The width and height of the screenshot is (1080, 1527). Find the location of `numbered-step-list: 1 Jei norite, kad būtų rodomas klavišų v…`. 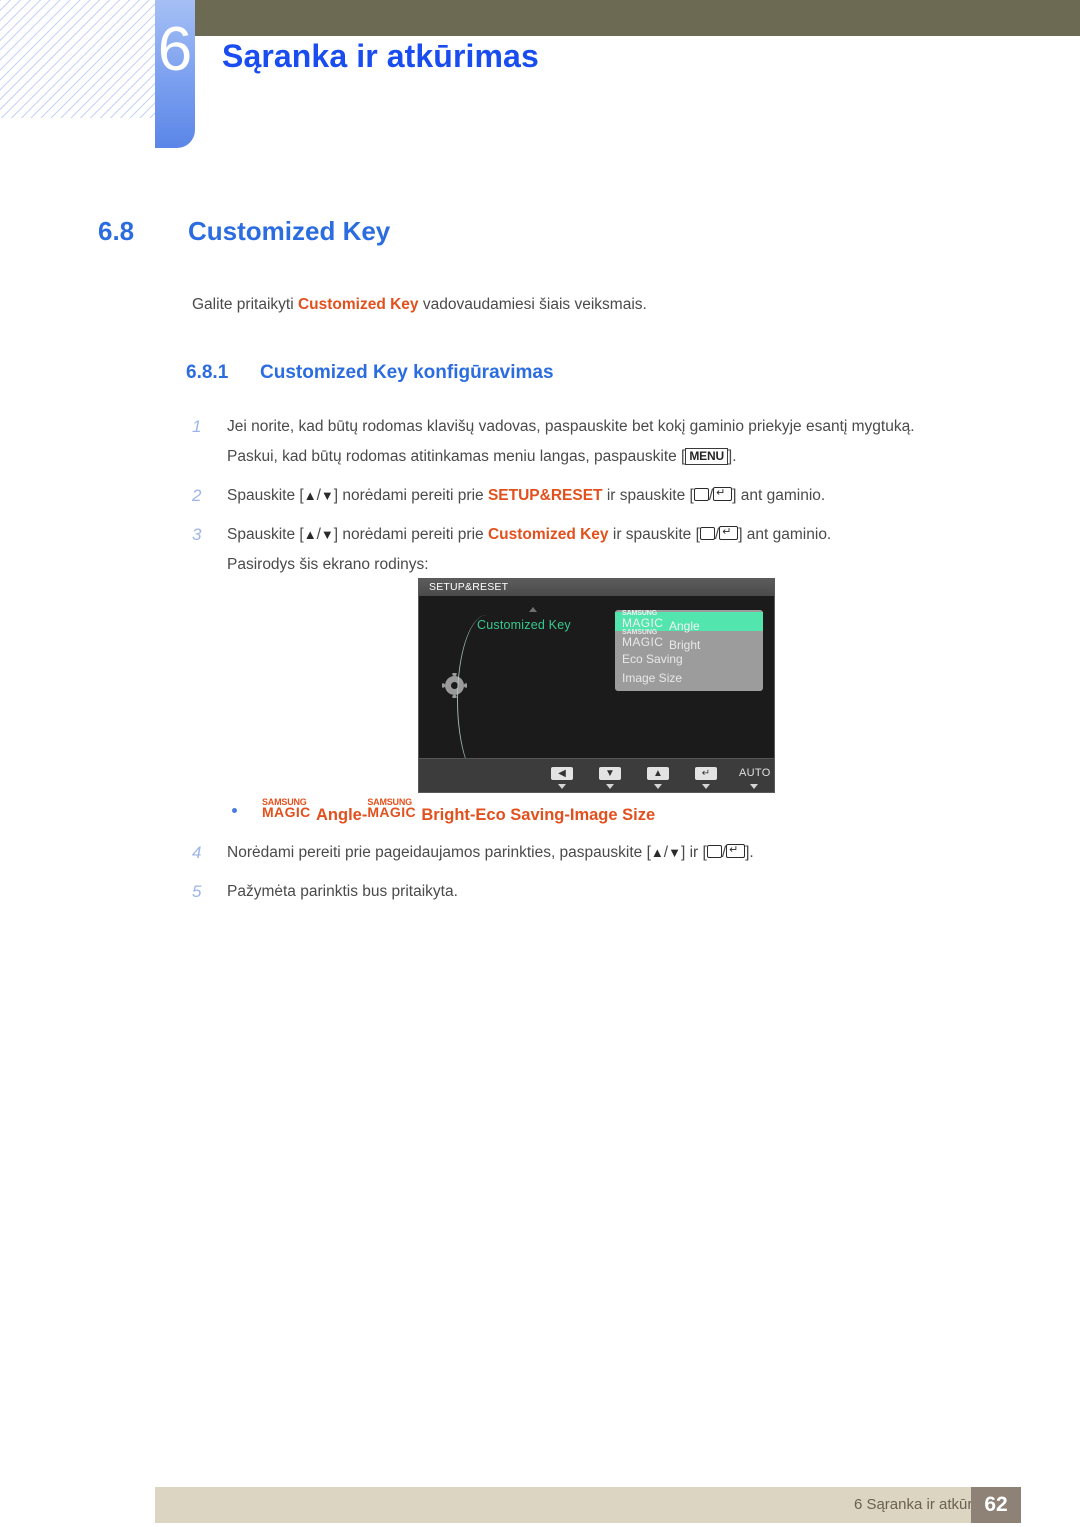

numbered-step-list: 1 Jei norite, kad būtų rodomas klavišų v… is located at coordinates (605, 500).